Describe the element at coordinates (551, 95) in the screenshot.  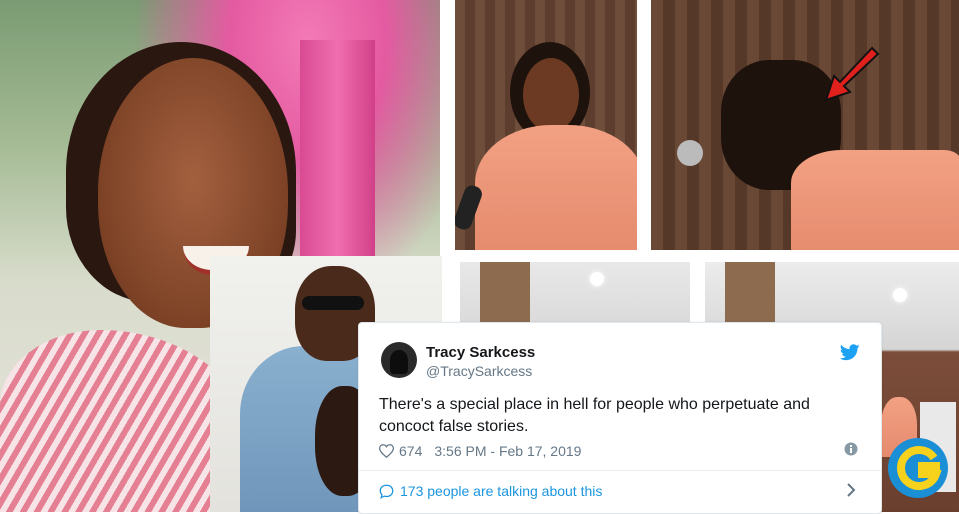
I see `face` at that location.